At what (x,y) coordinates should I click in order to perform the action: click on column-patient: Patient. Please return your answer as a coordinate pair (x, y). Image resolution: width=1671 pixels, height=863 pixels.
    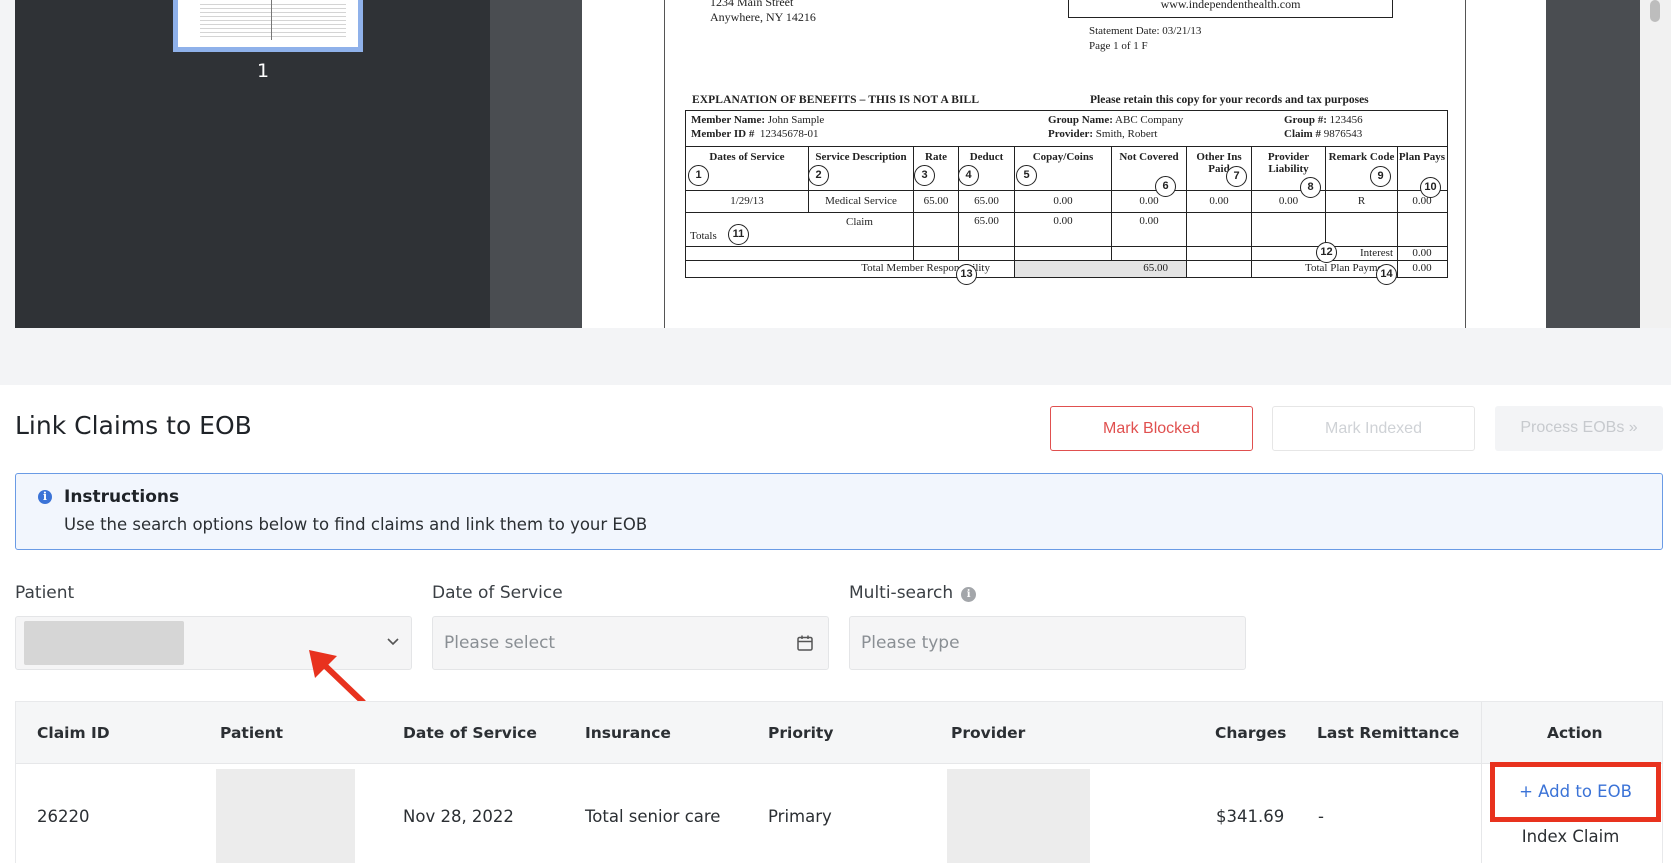
    Looking at the image, I should click on (252, 733).